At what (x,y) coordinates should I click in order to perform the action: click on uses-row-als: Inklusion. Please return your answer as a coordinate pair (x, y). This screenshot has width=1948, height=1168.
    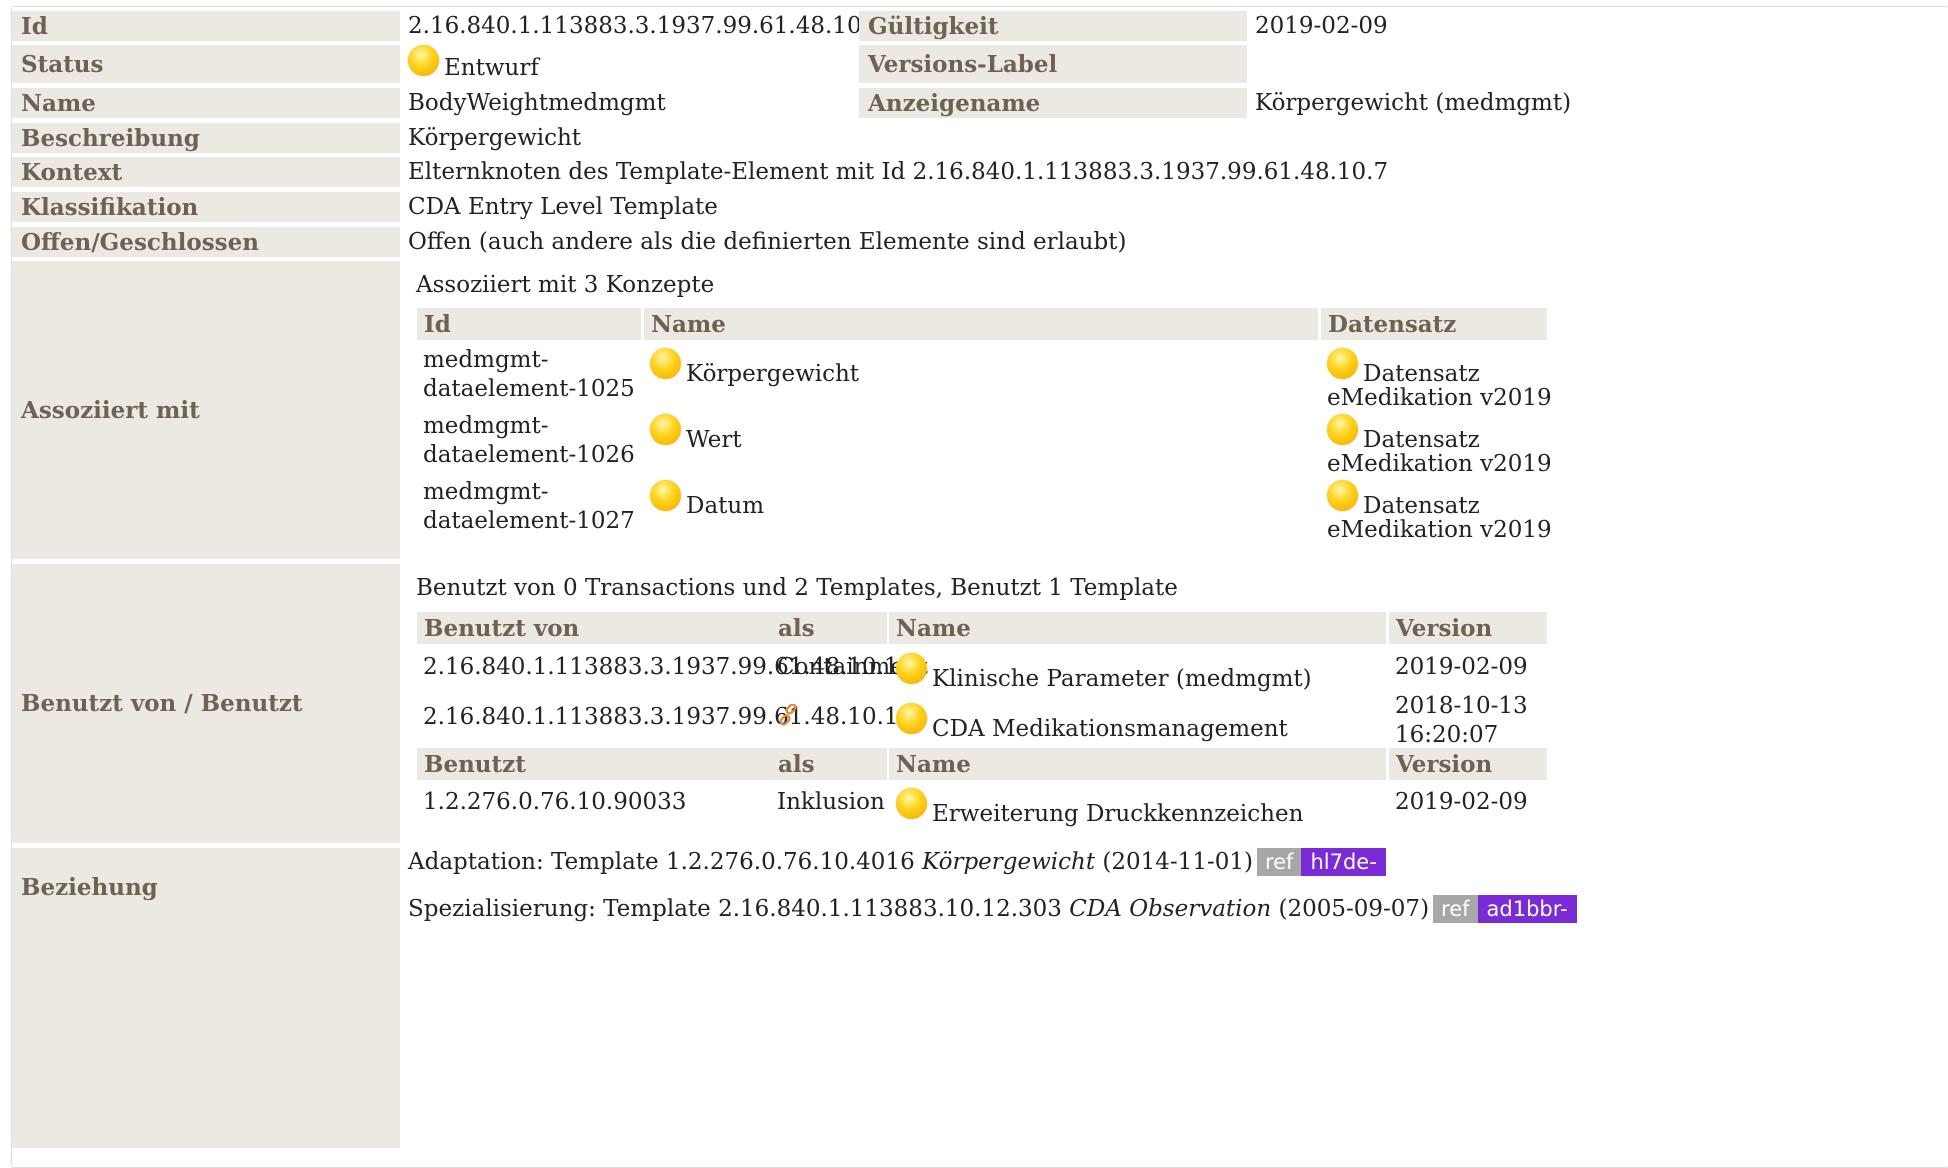
    Looking at the image, I should click on (831, 802).